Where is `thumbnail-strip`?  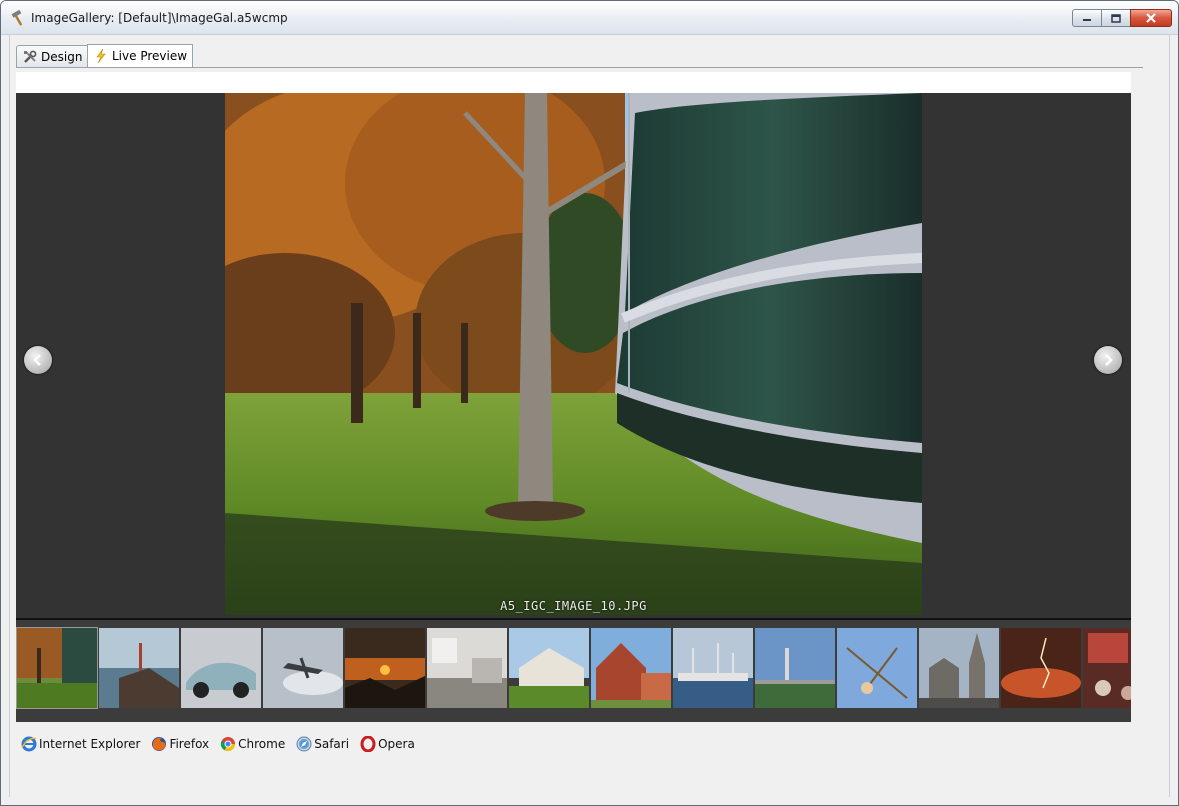 thumbnail-strip is located at coordinates (573, 670).